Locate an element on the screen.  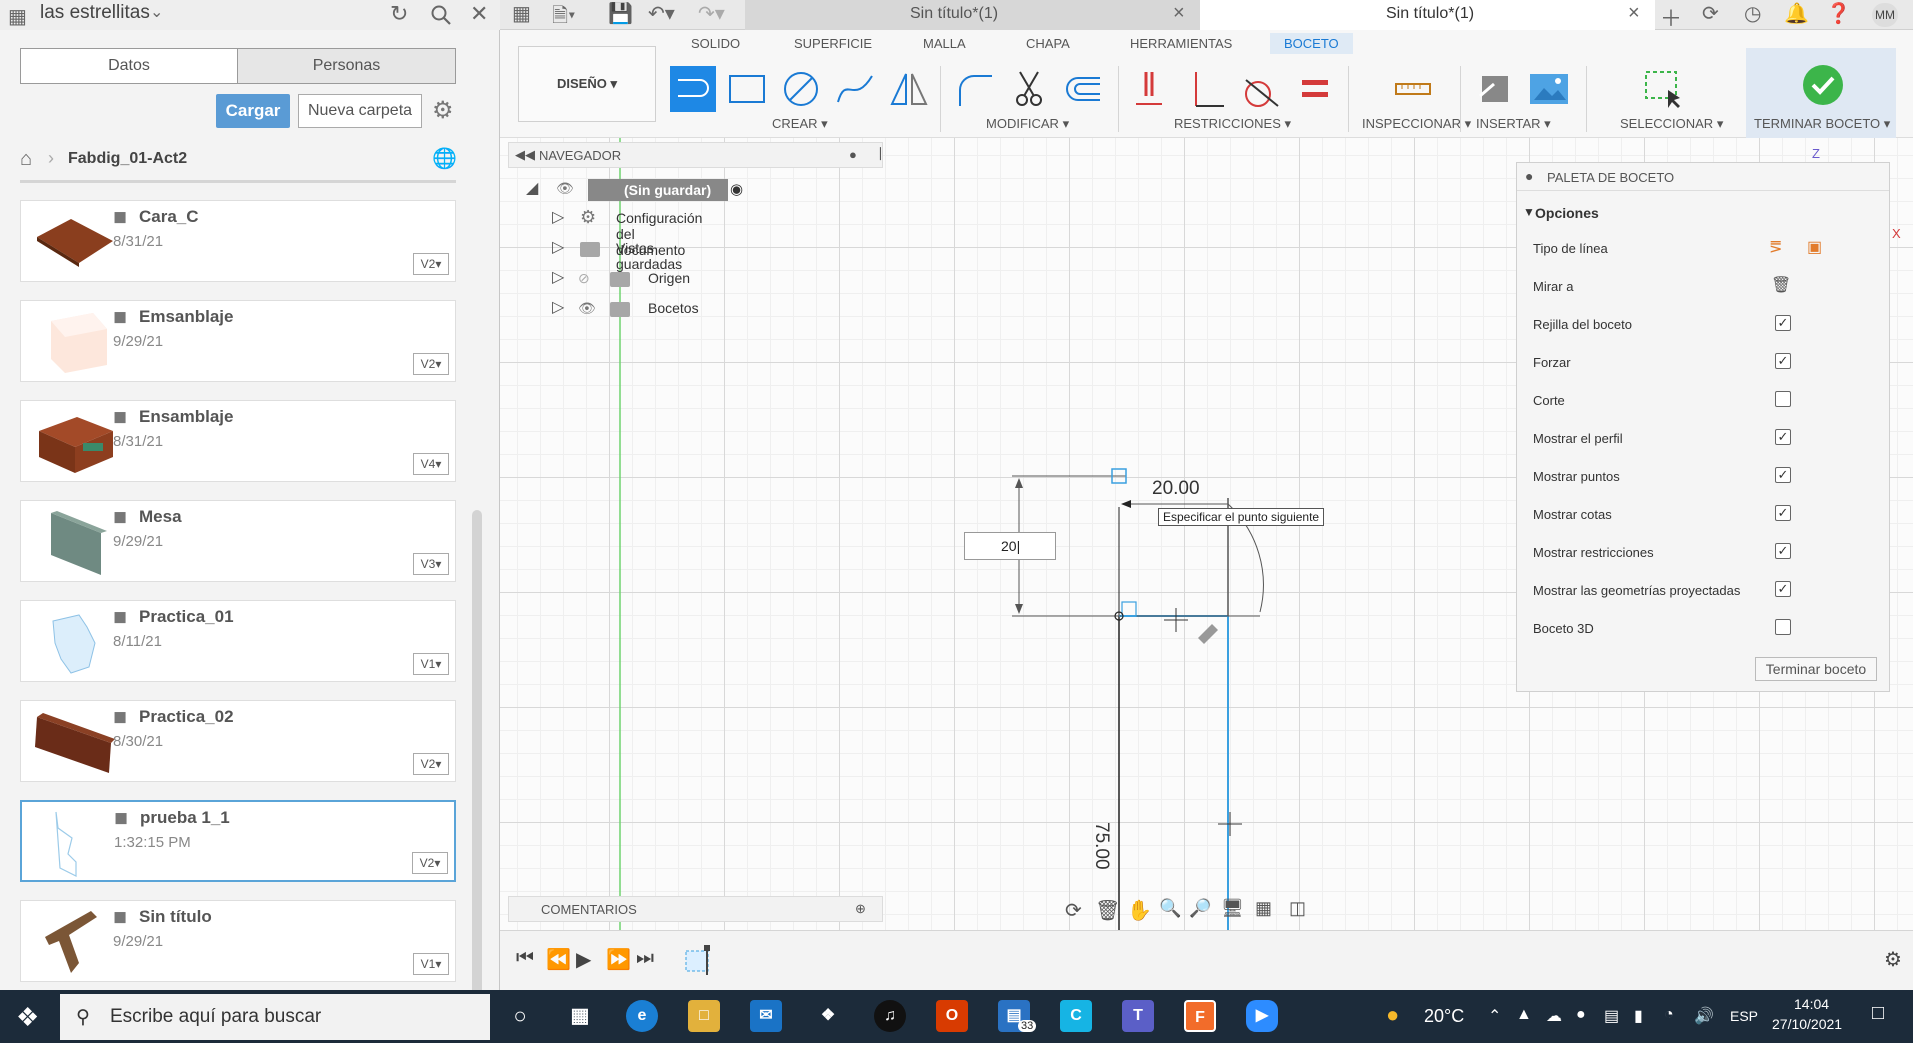
grid-menu-icon: ▦ is located at coordinates (521, 13).